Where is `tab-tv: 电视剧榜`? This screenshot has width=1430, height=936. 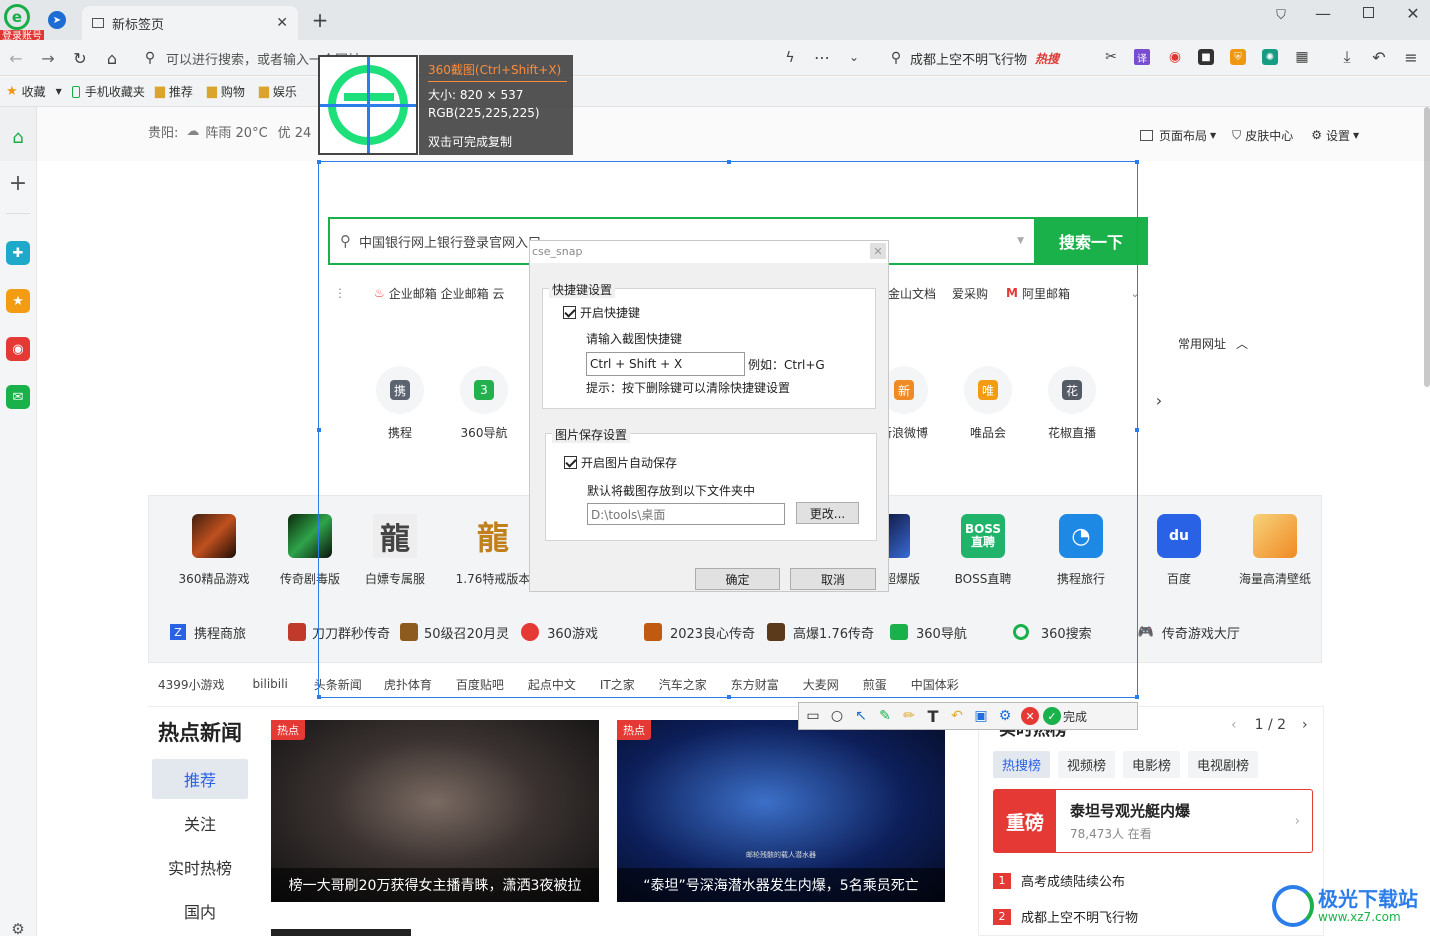
tab-tv: 电视剧榜 is located at coordinates (1223, 764).